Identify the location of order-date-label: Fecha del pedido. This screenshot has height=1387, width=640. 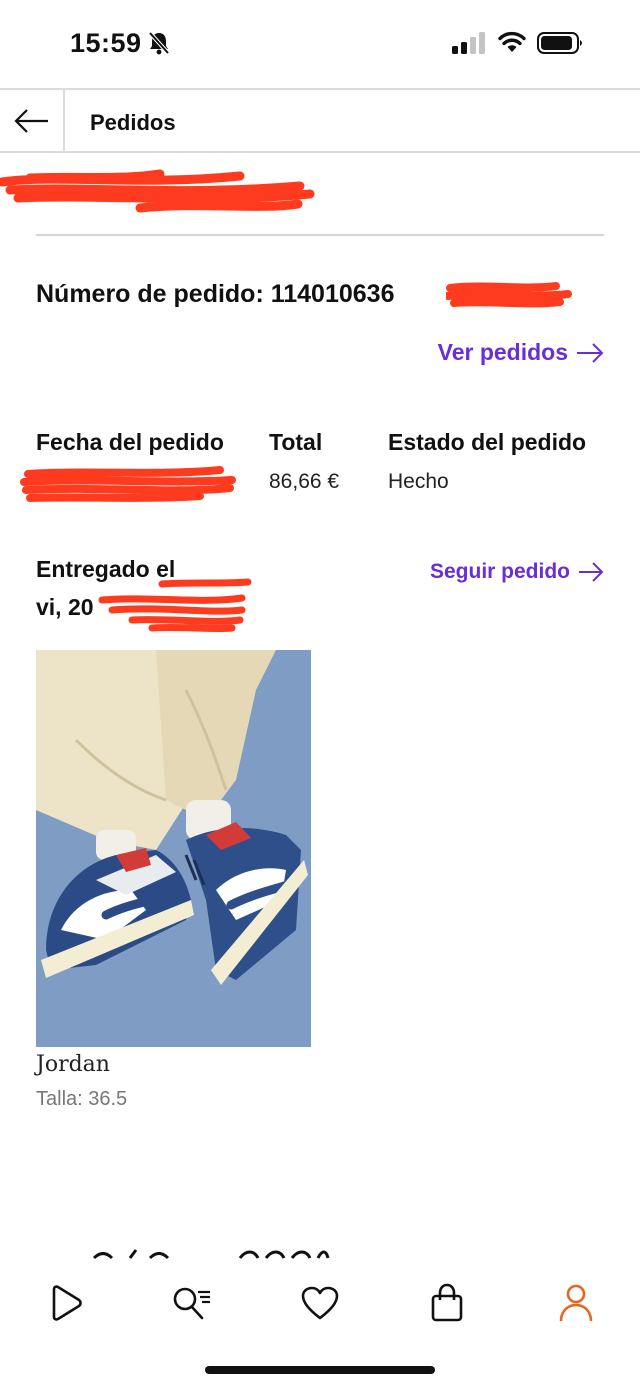
(130, 442).